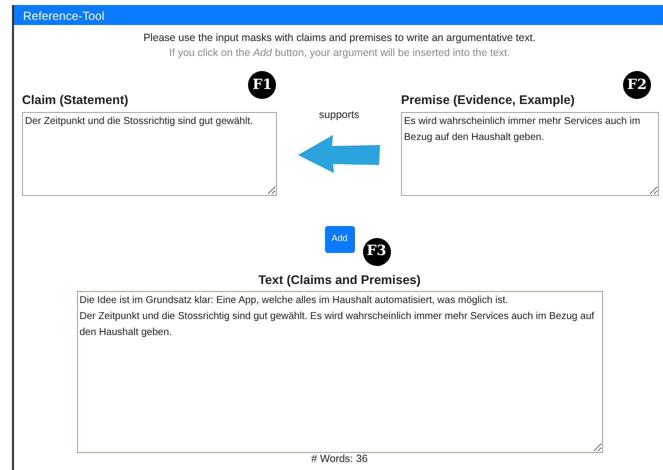 The height and width of the screenshot is (470, 663). What do you see at coordinates (376, 252) in the screenshot?
I see `annotation-marker: F3` at bounding box center [376, 252].